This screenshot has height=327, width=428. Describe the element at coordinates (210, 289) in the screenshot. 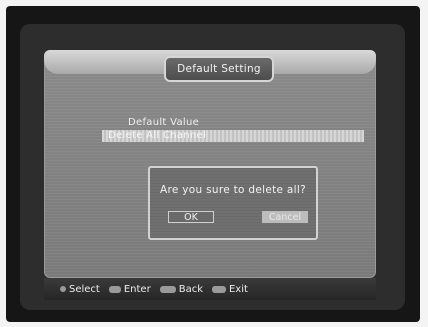

I see `footer-help-bar: Select Enter Back Exit` at that location.